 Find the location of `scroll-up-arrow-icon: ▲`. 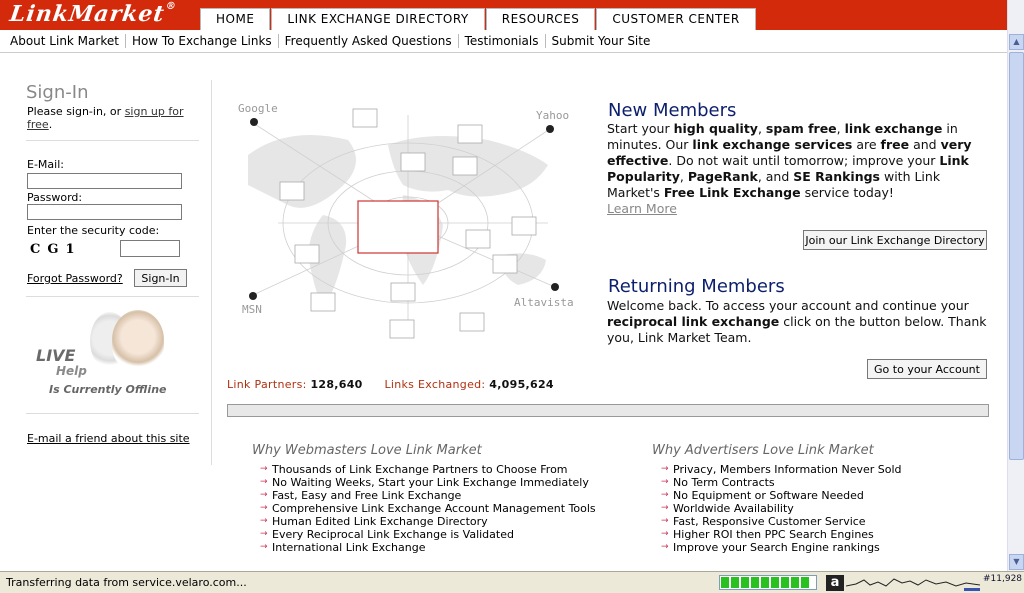

scroll-up-arrow-icon: ▲ is located at coordinates (1016, 42).